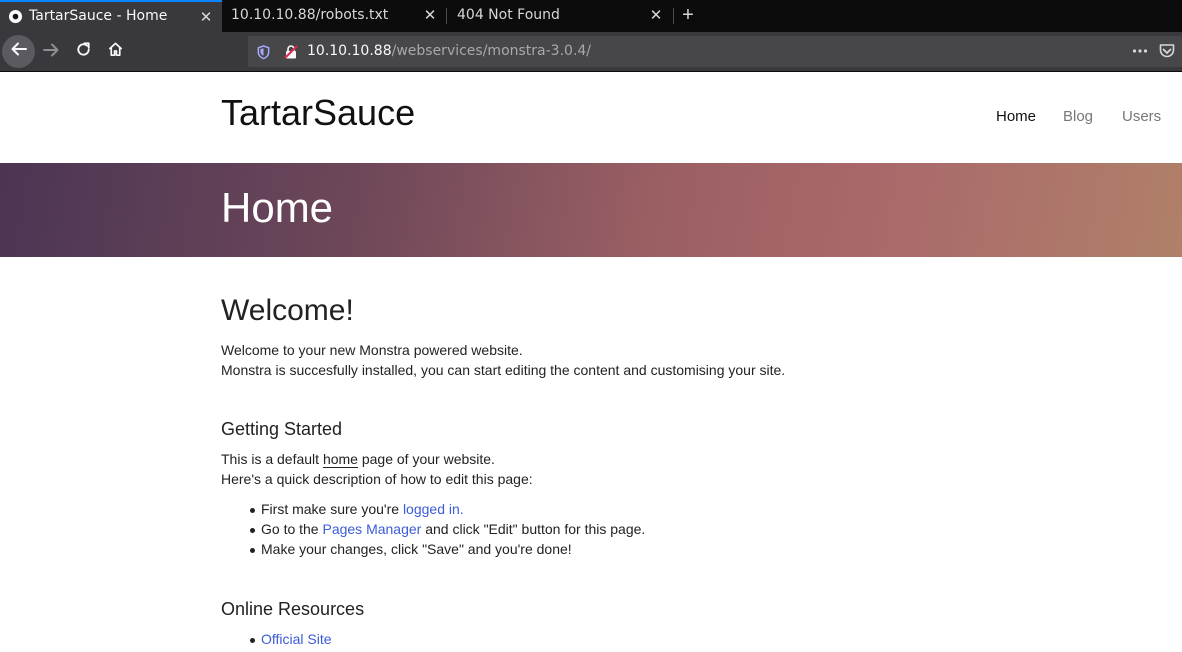  What do you see at coordinates (349, 51) in the screenshot?
I see `url-host: 10.10.10.88` at bounding box center [349, 51].